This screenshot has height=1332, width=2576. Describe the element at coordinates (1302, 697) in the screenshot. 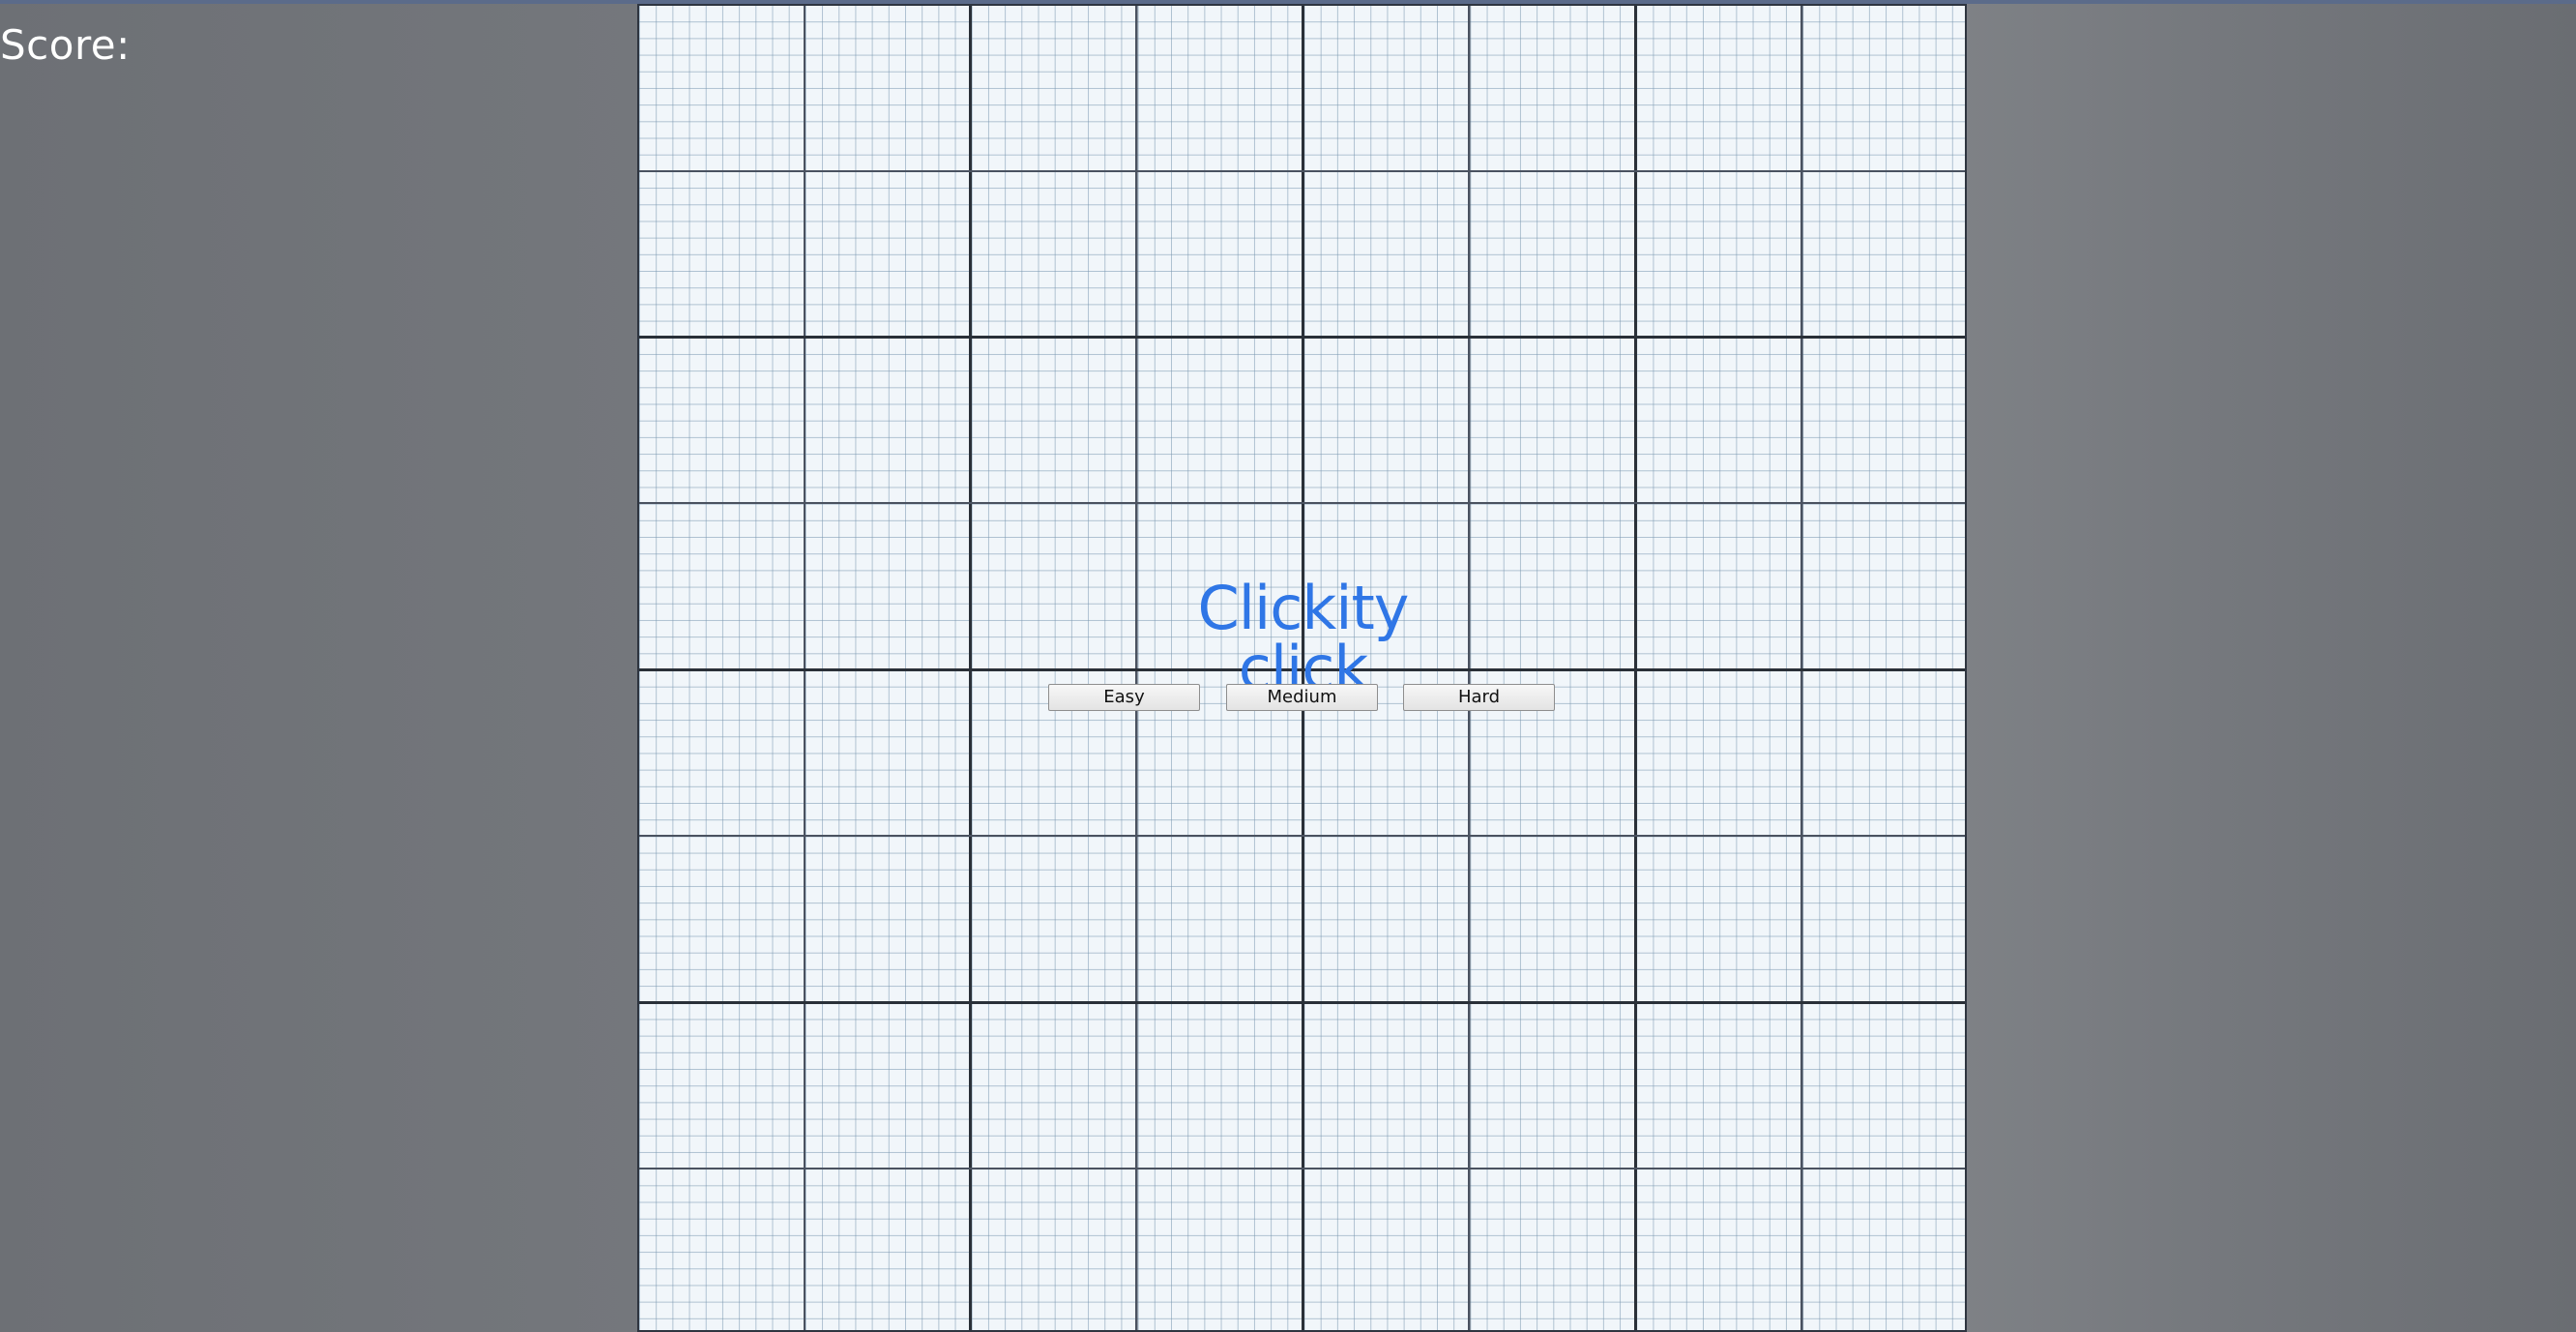

I see `medium-button: Medium` at that location.